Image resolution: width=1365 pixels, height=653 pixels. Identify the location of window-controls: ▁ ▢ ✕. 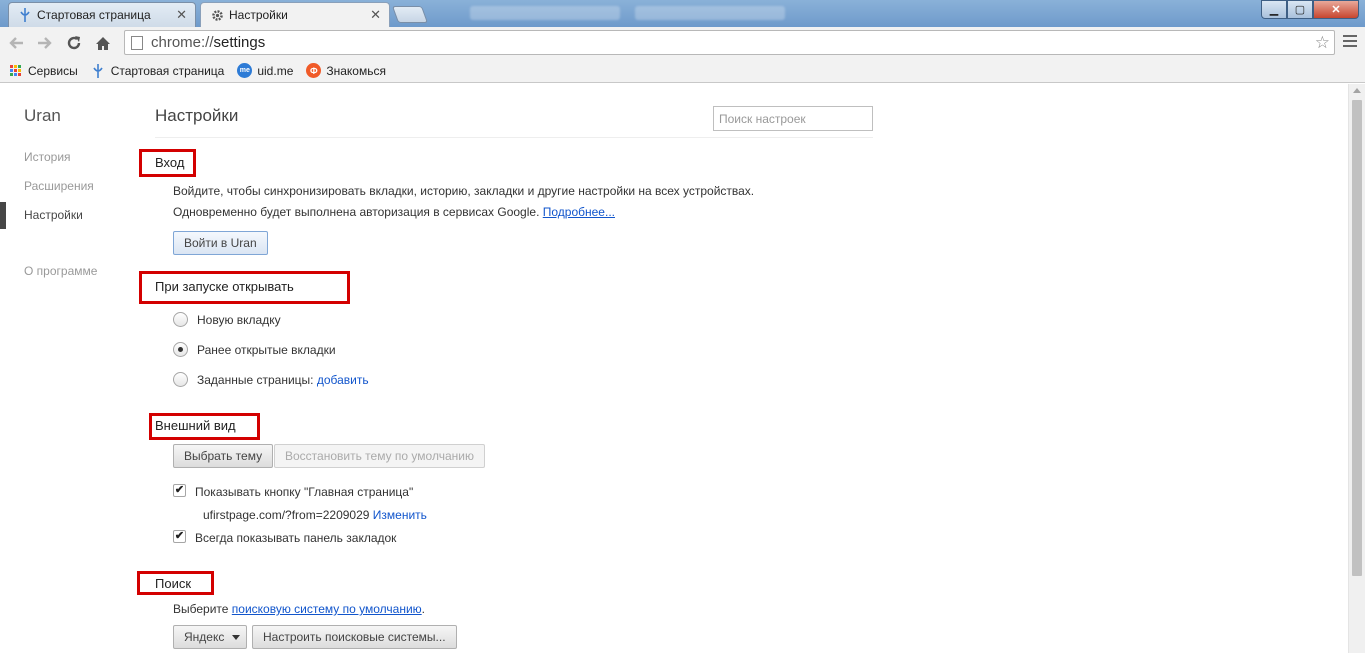
(1310, 9).